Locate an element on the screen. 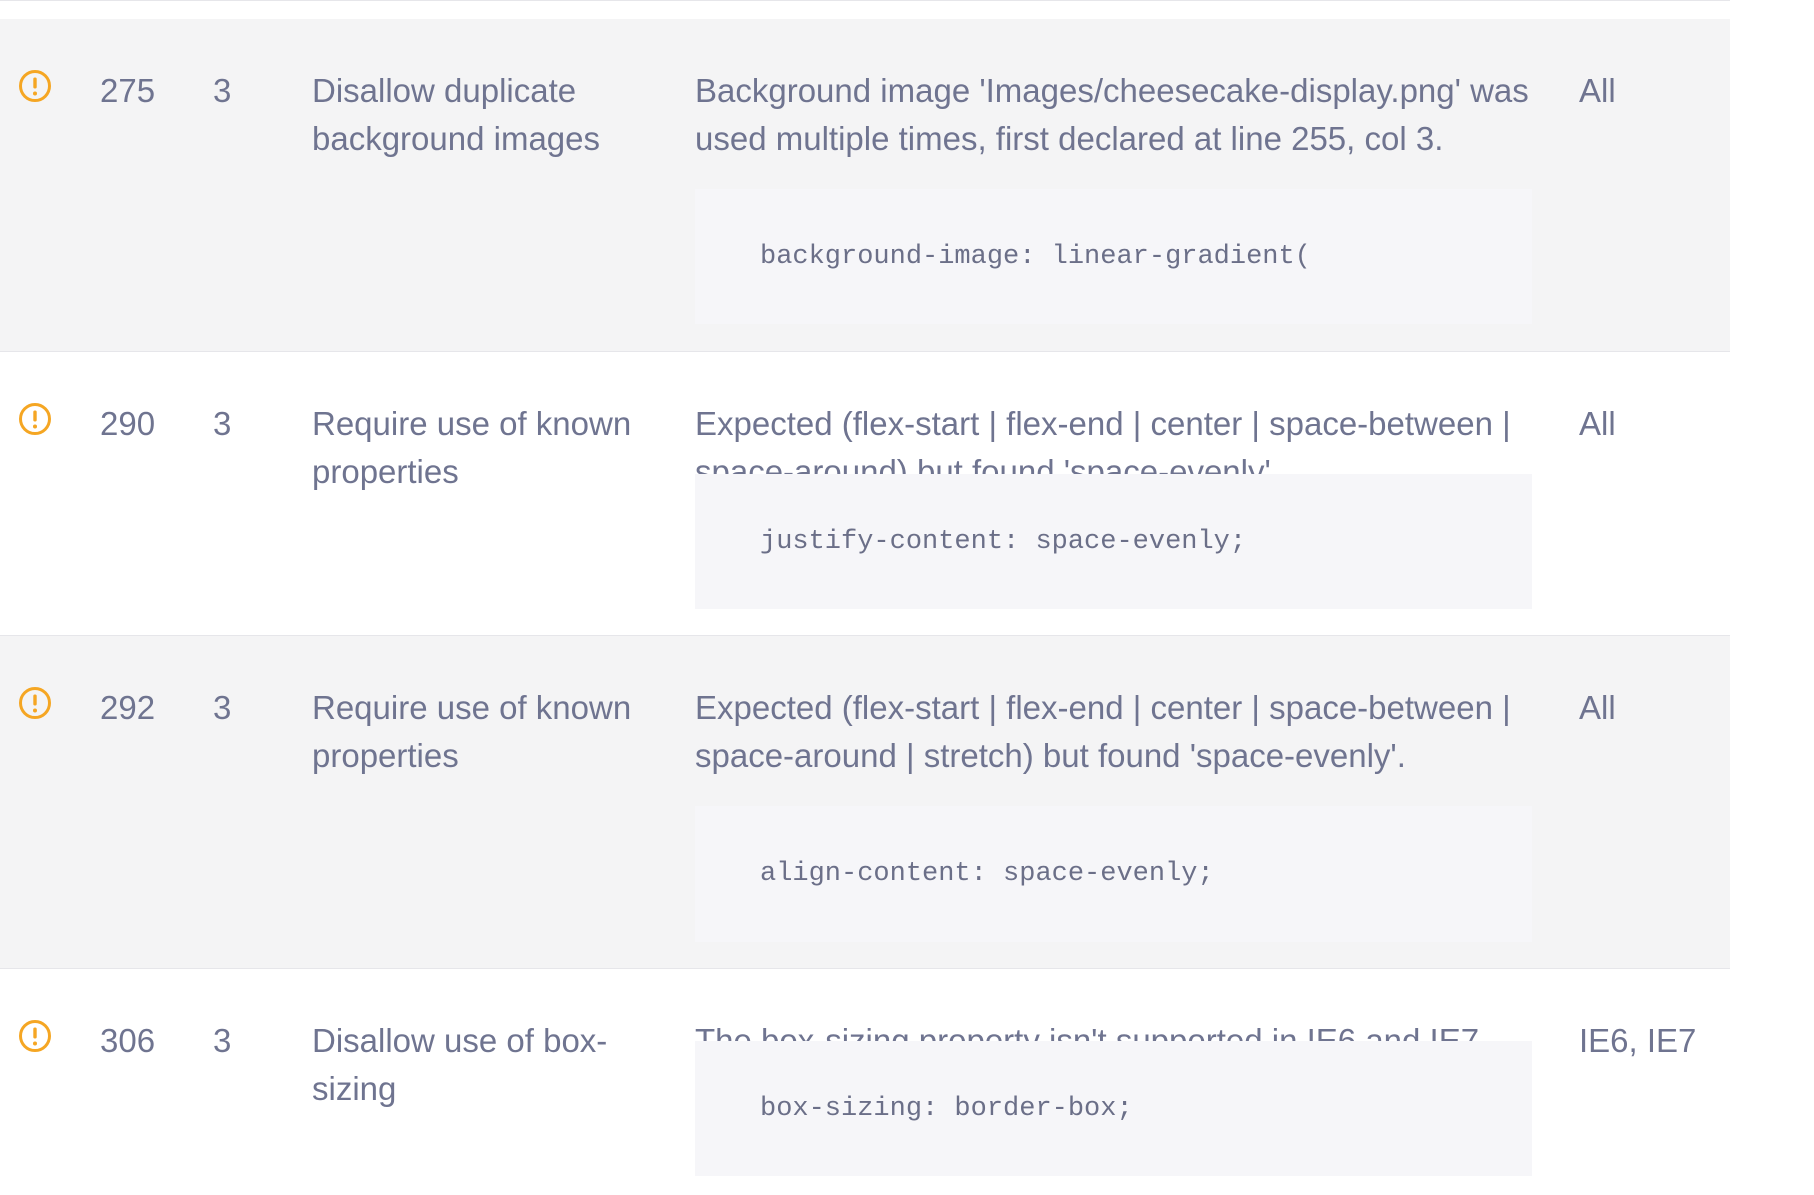  line-number: 290 is located at coordinates (128, 423).